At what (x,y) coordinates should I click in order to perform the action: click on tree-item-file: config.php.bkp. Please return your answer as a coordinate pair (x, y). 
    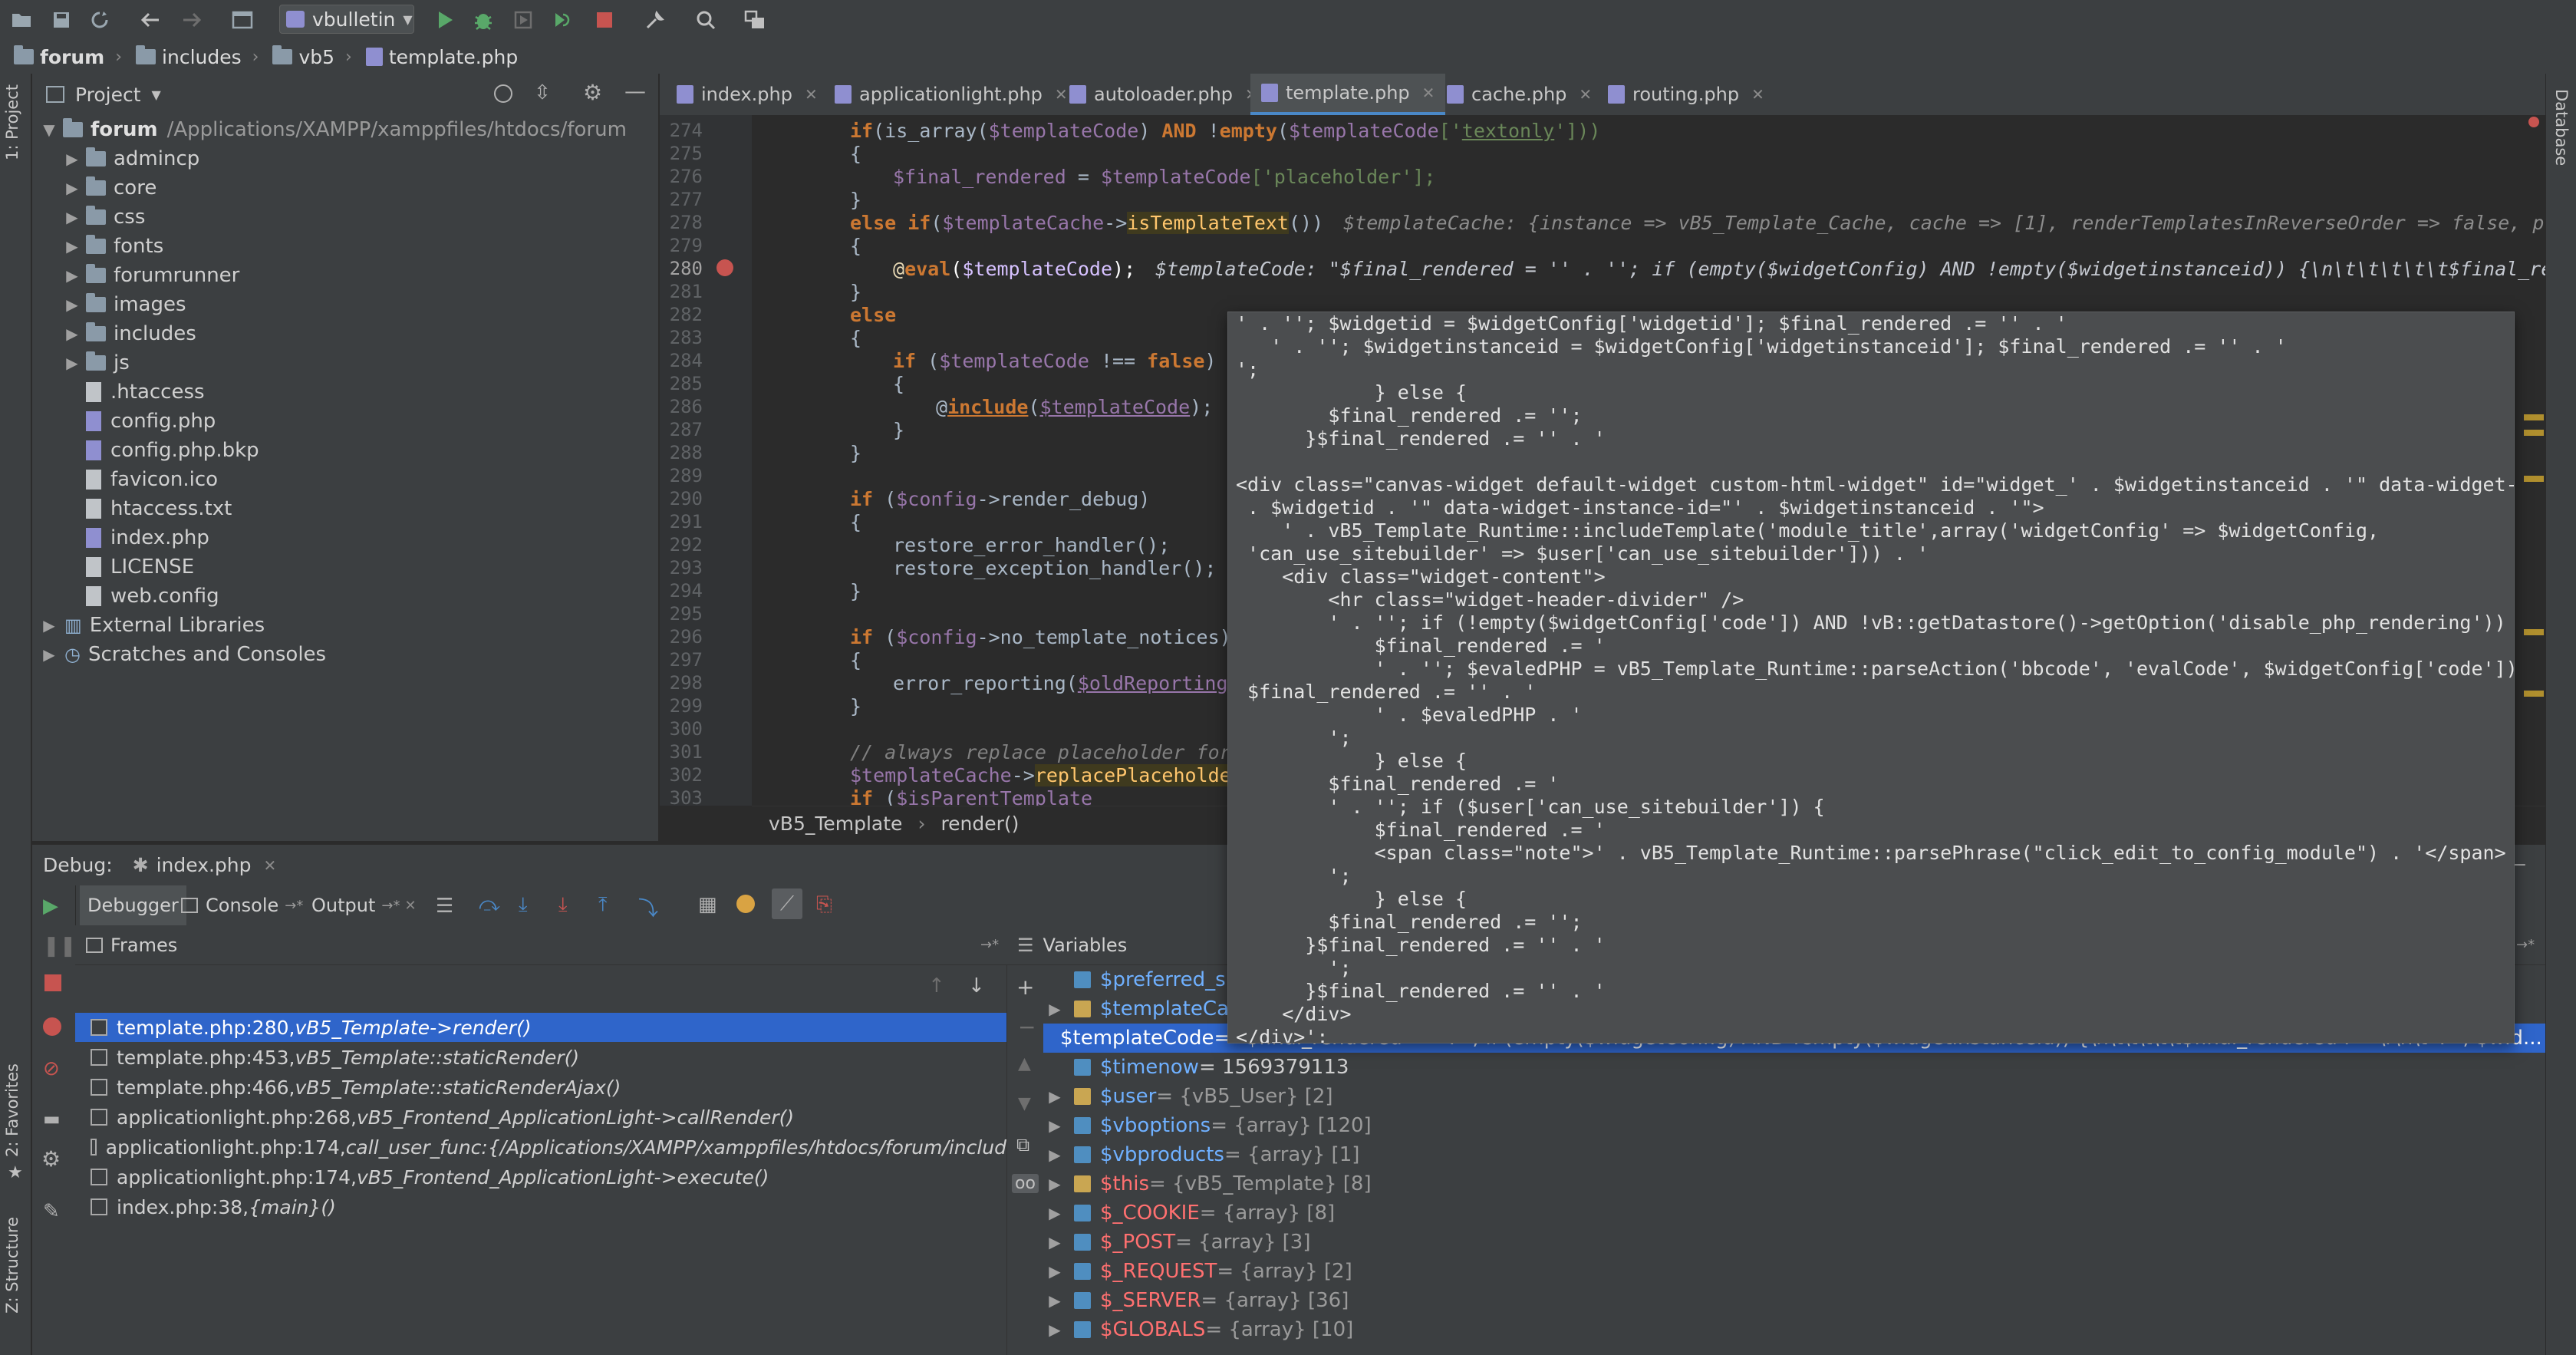
    Looking at the image, I should click on (170, 451).